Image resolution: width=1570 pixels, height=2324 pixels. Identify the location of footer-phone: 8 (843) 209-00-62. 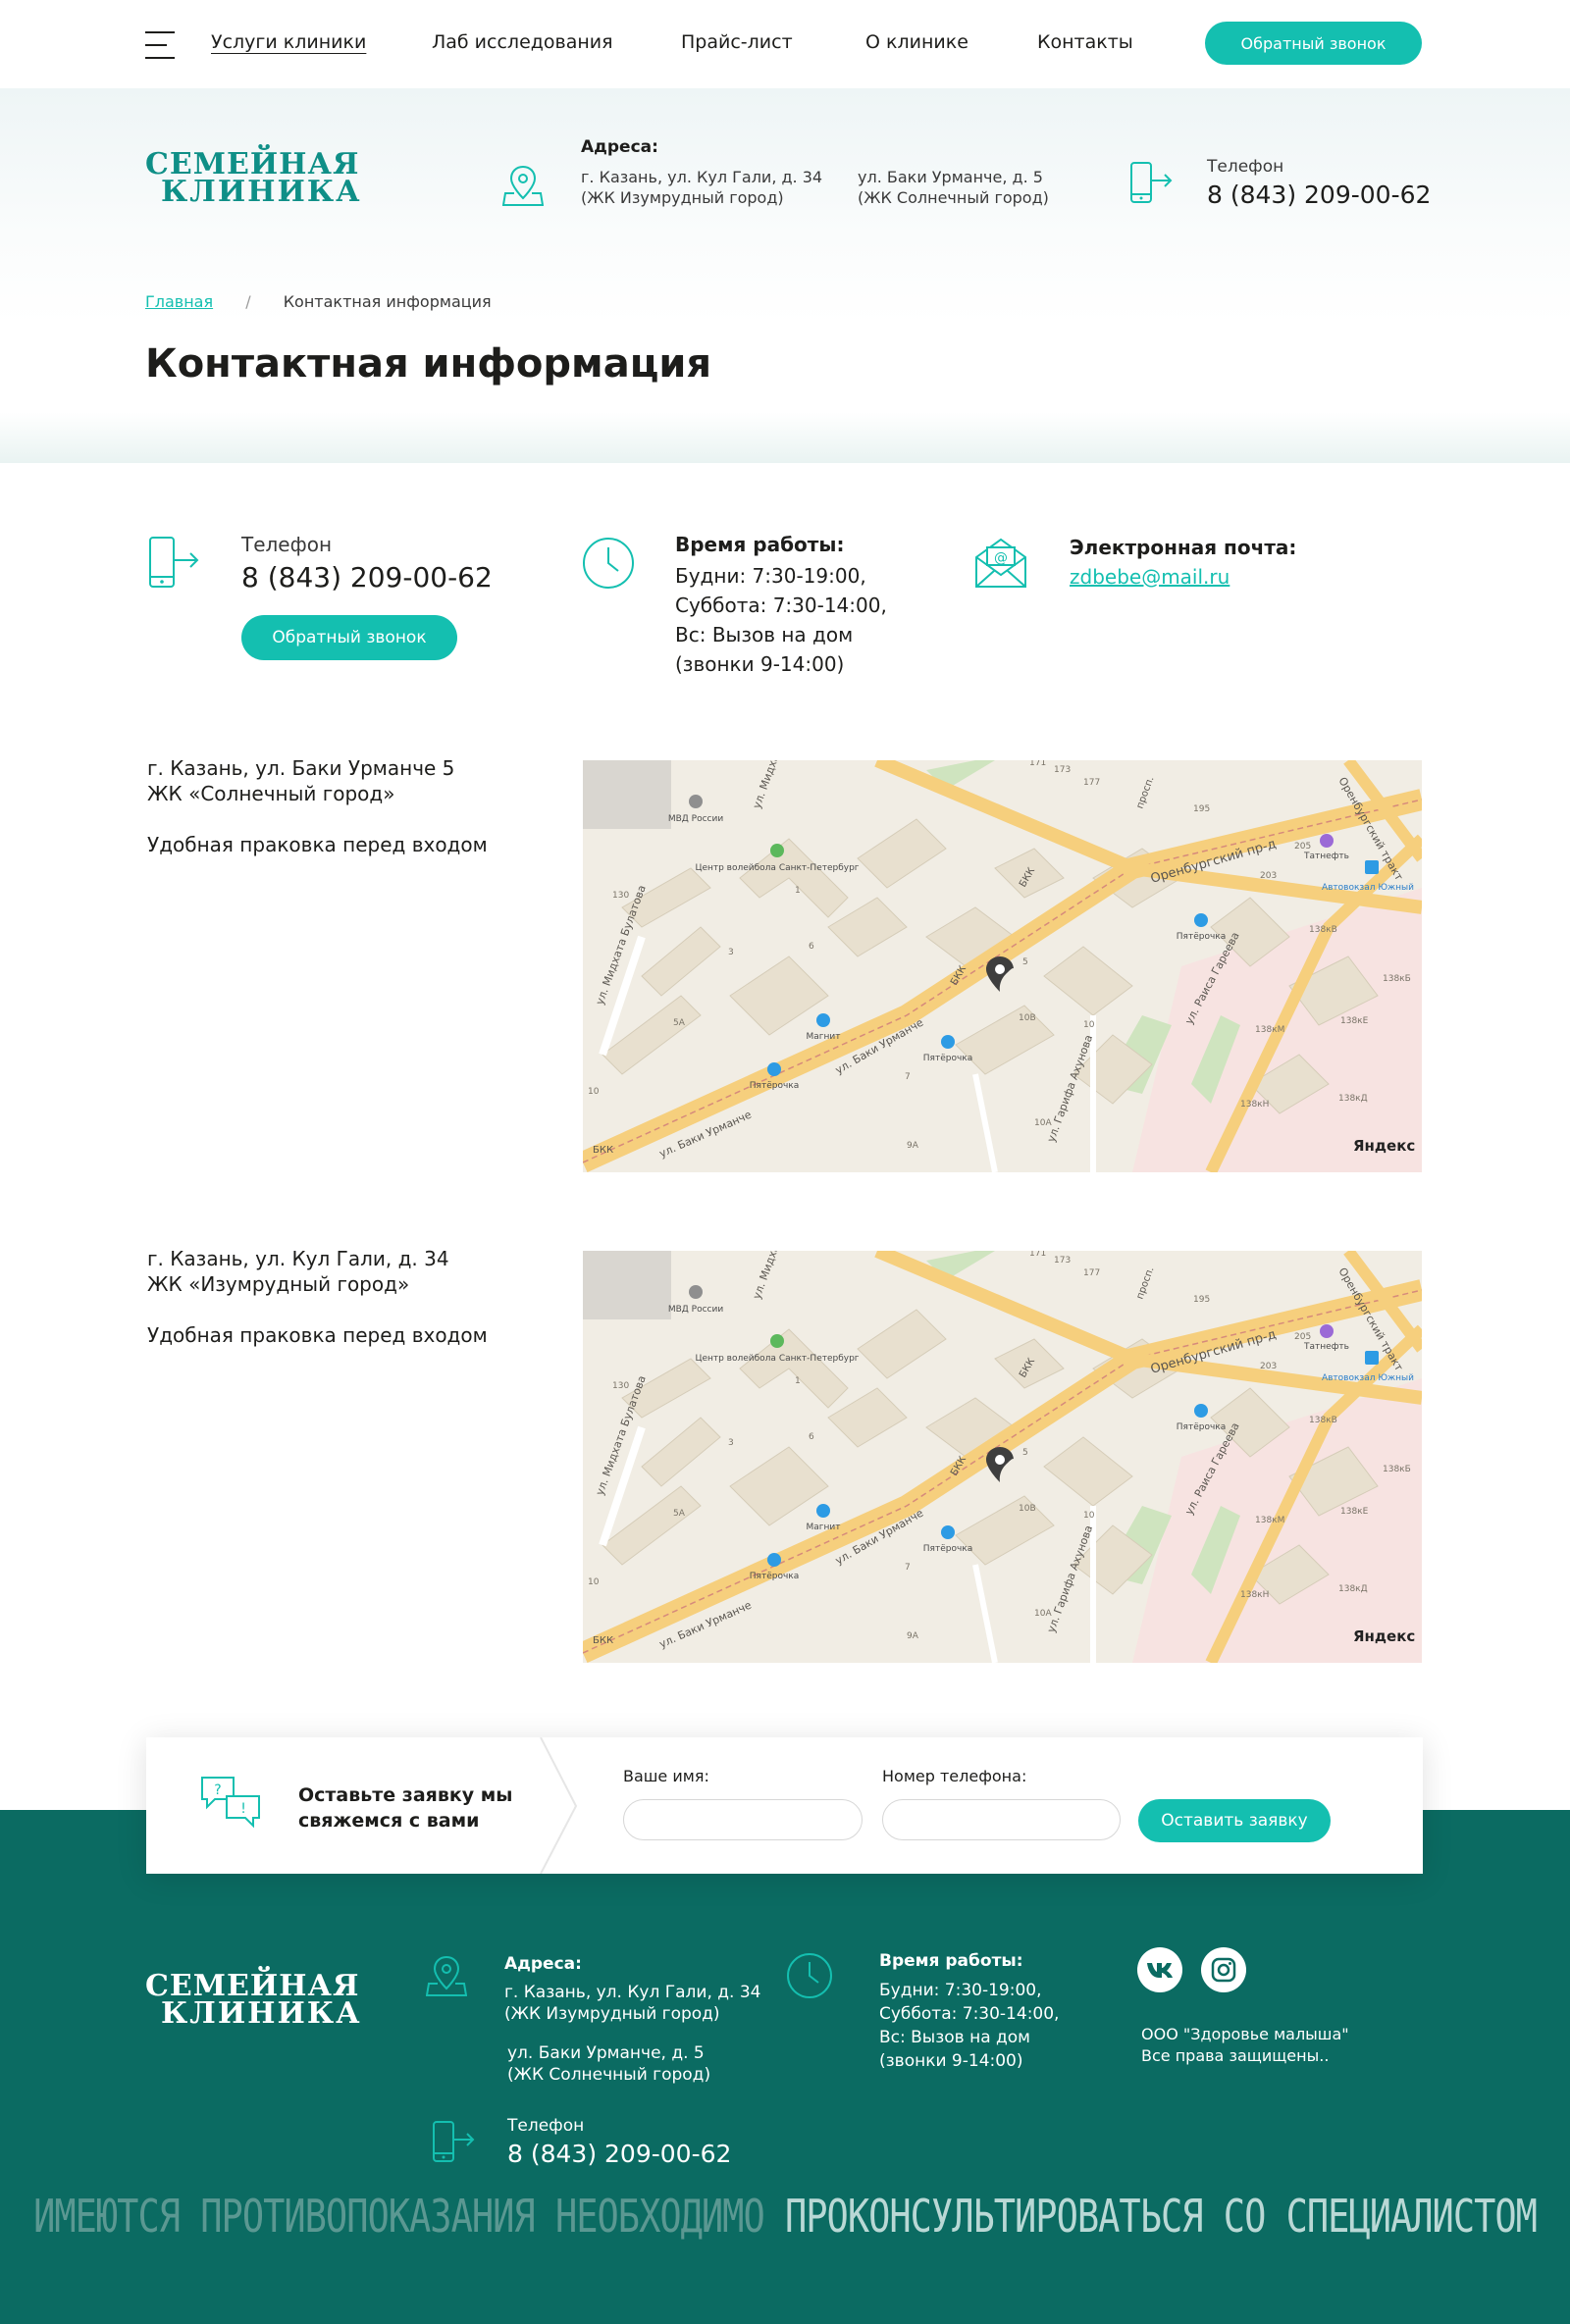
(619, 2154).